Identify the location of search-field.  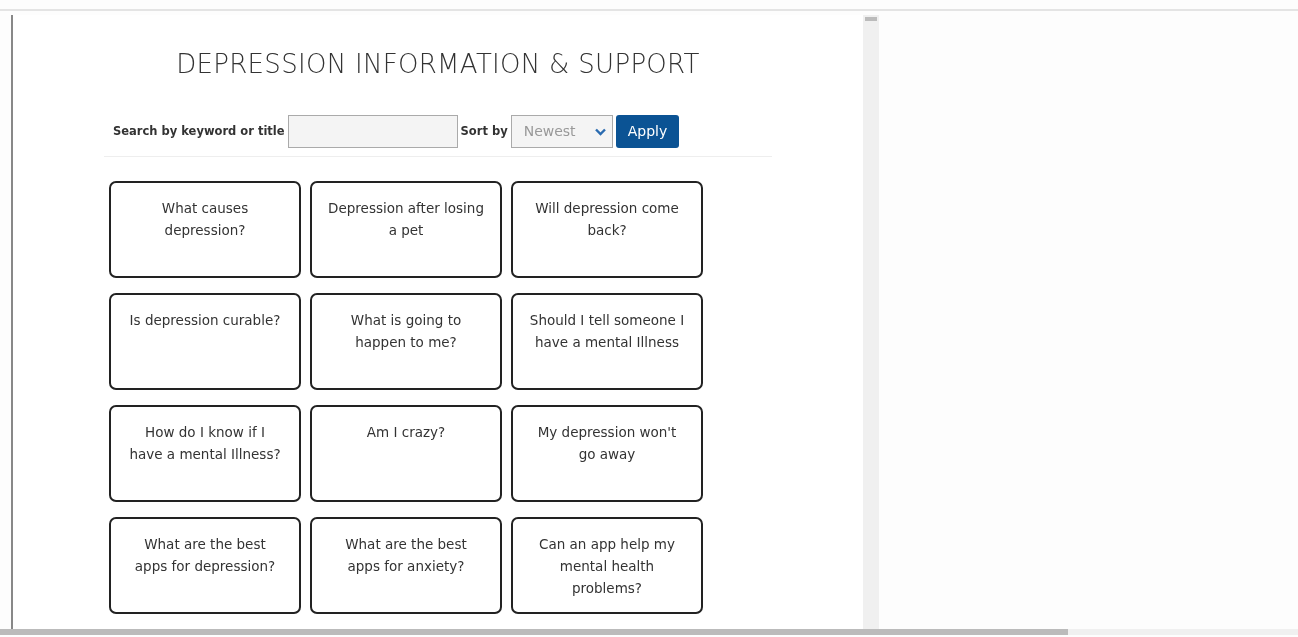
(372, 131).